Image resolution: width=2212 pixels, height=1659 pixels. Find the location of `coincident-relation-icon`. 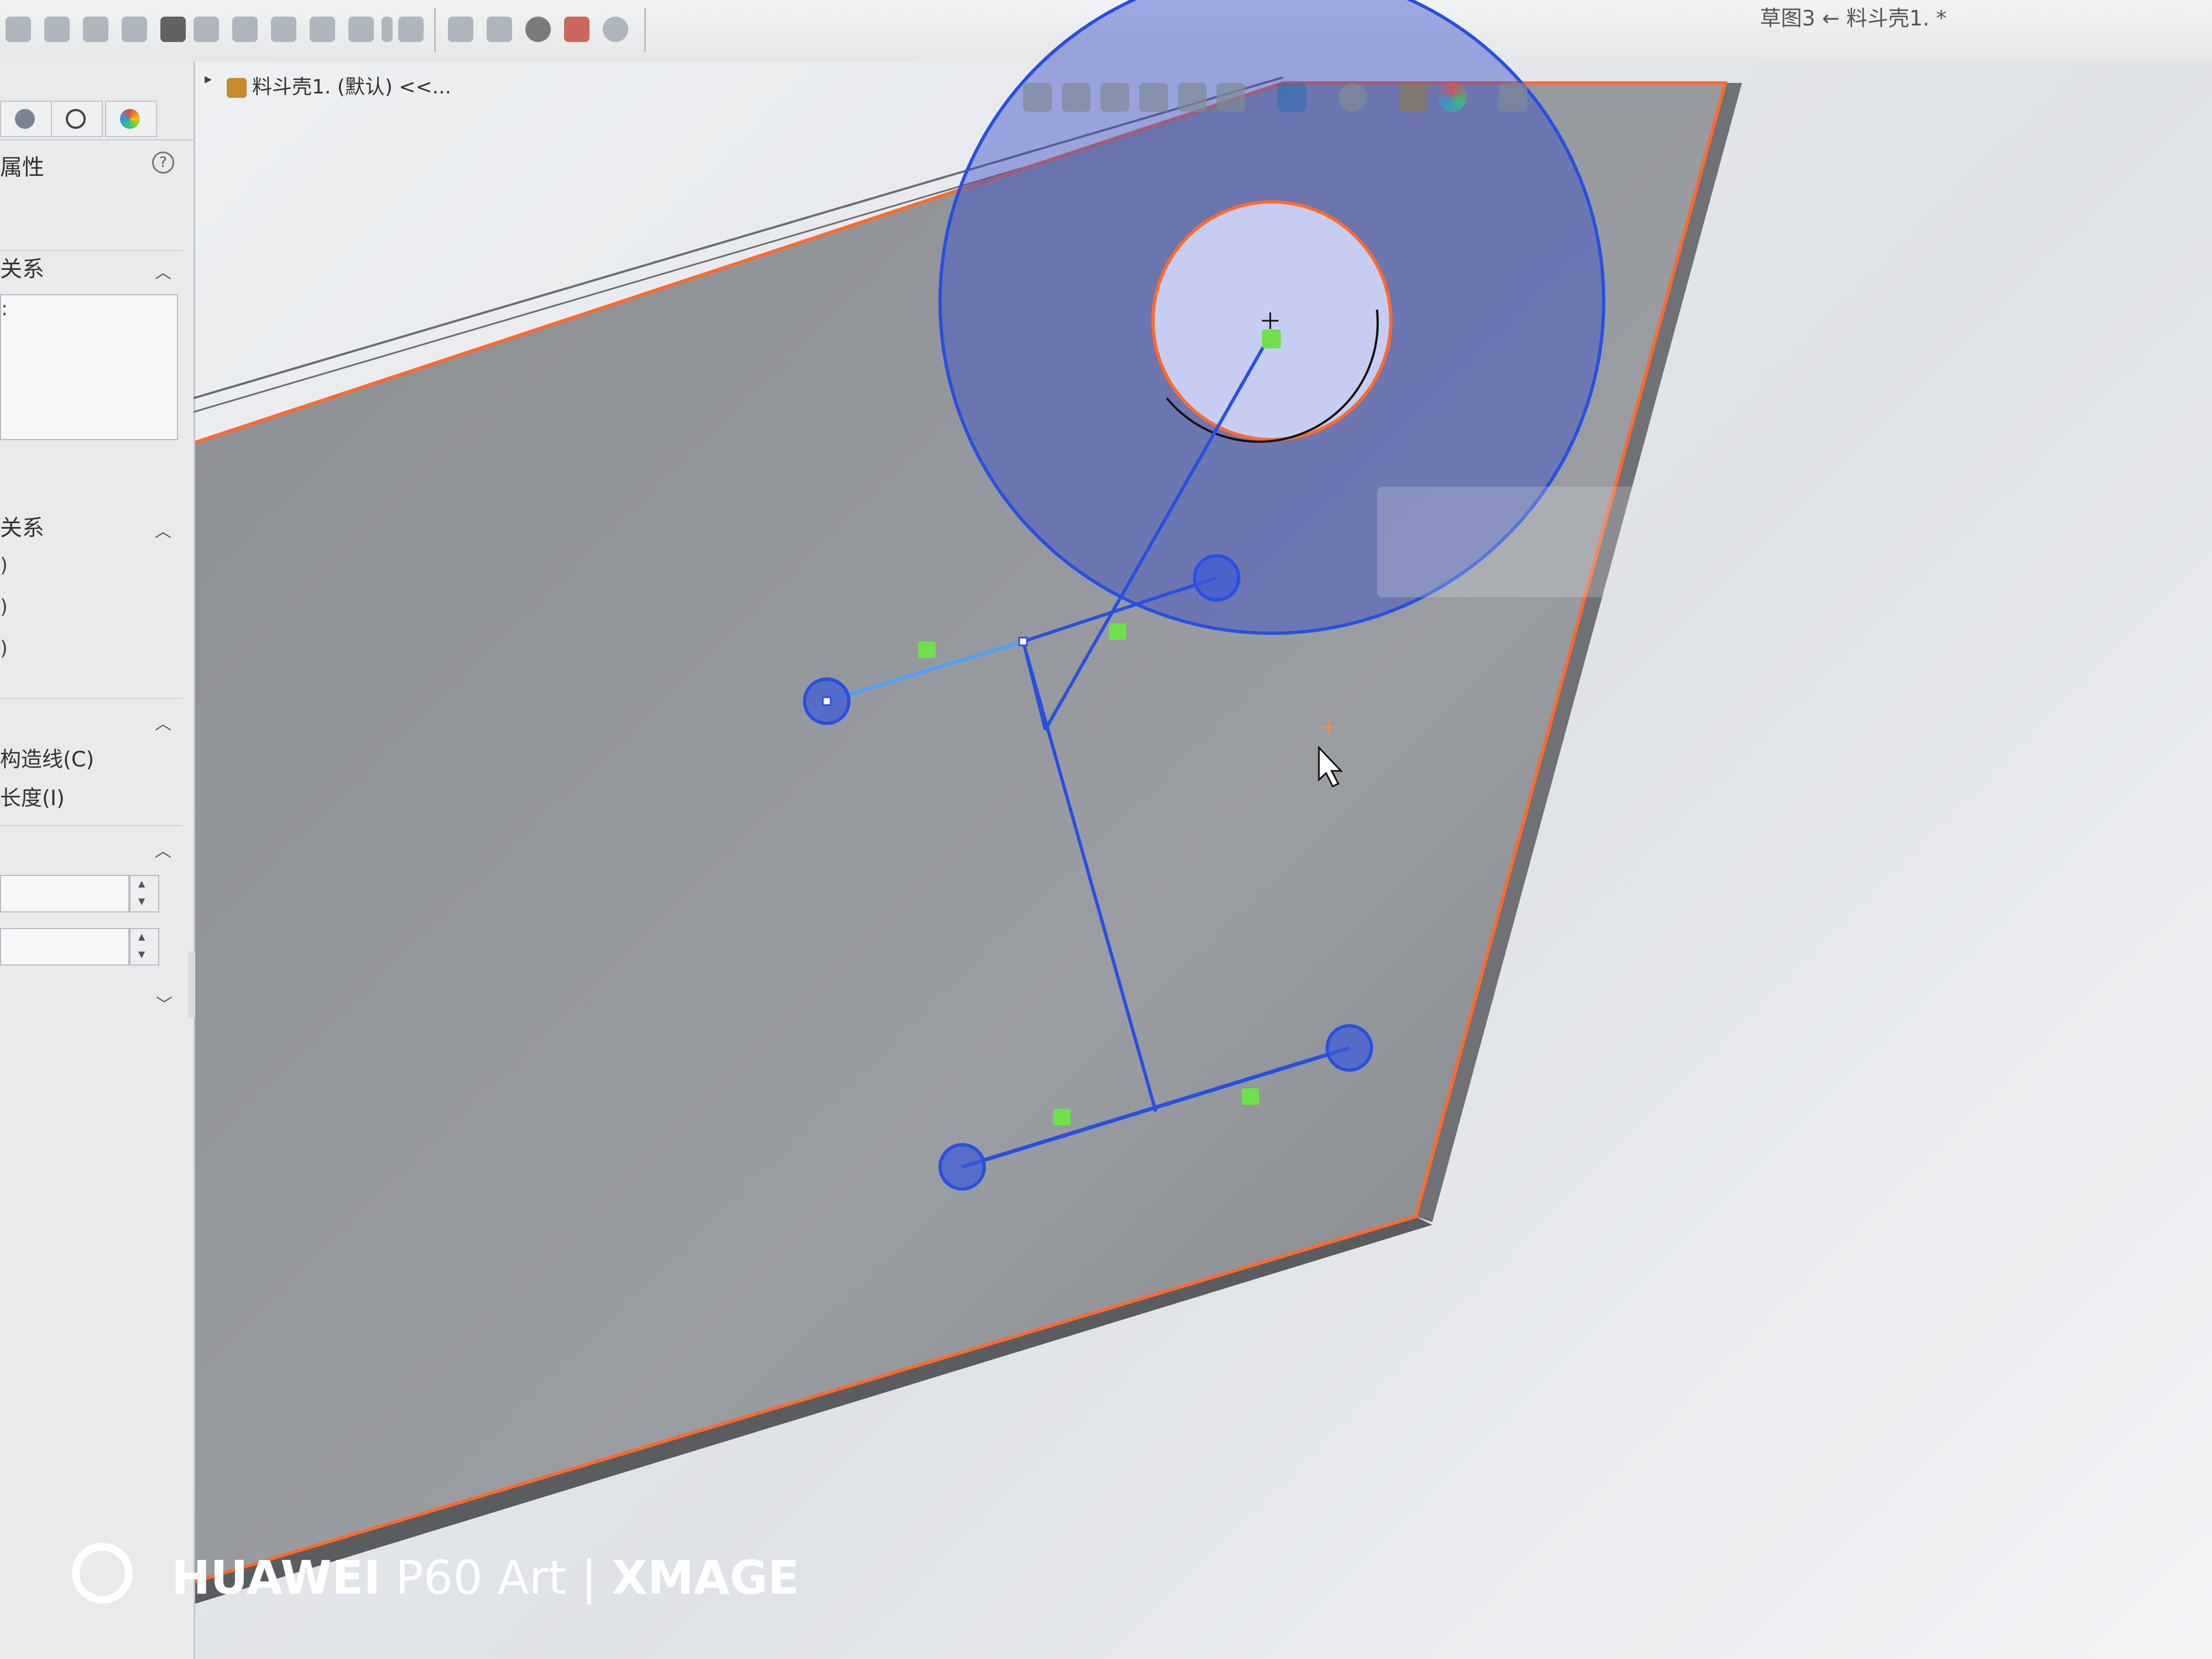

coincident-relation-icon is located at coordinates (1271, 339).